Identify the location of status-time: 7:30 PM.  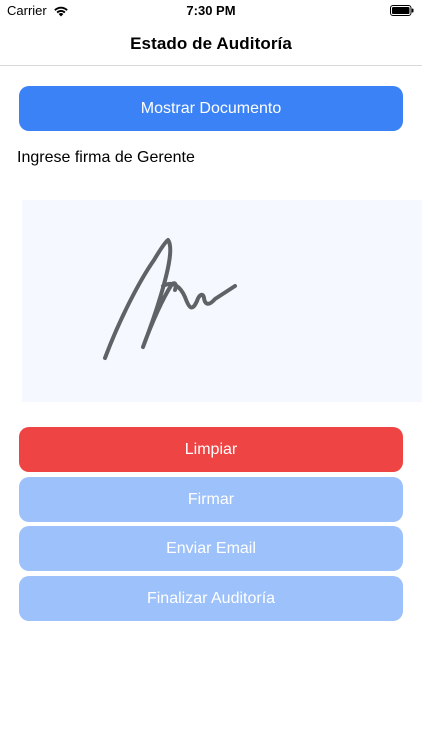
(211, 10).